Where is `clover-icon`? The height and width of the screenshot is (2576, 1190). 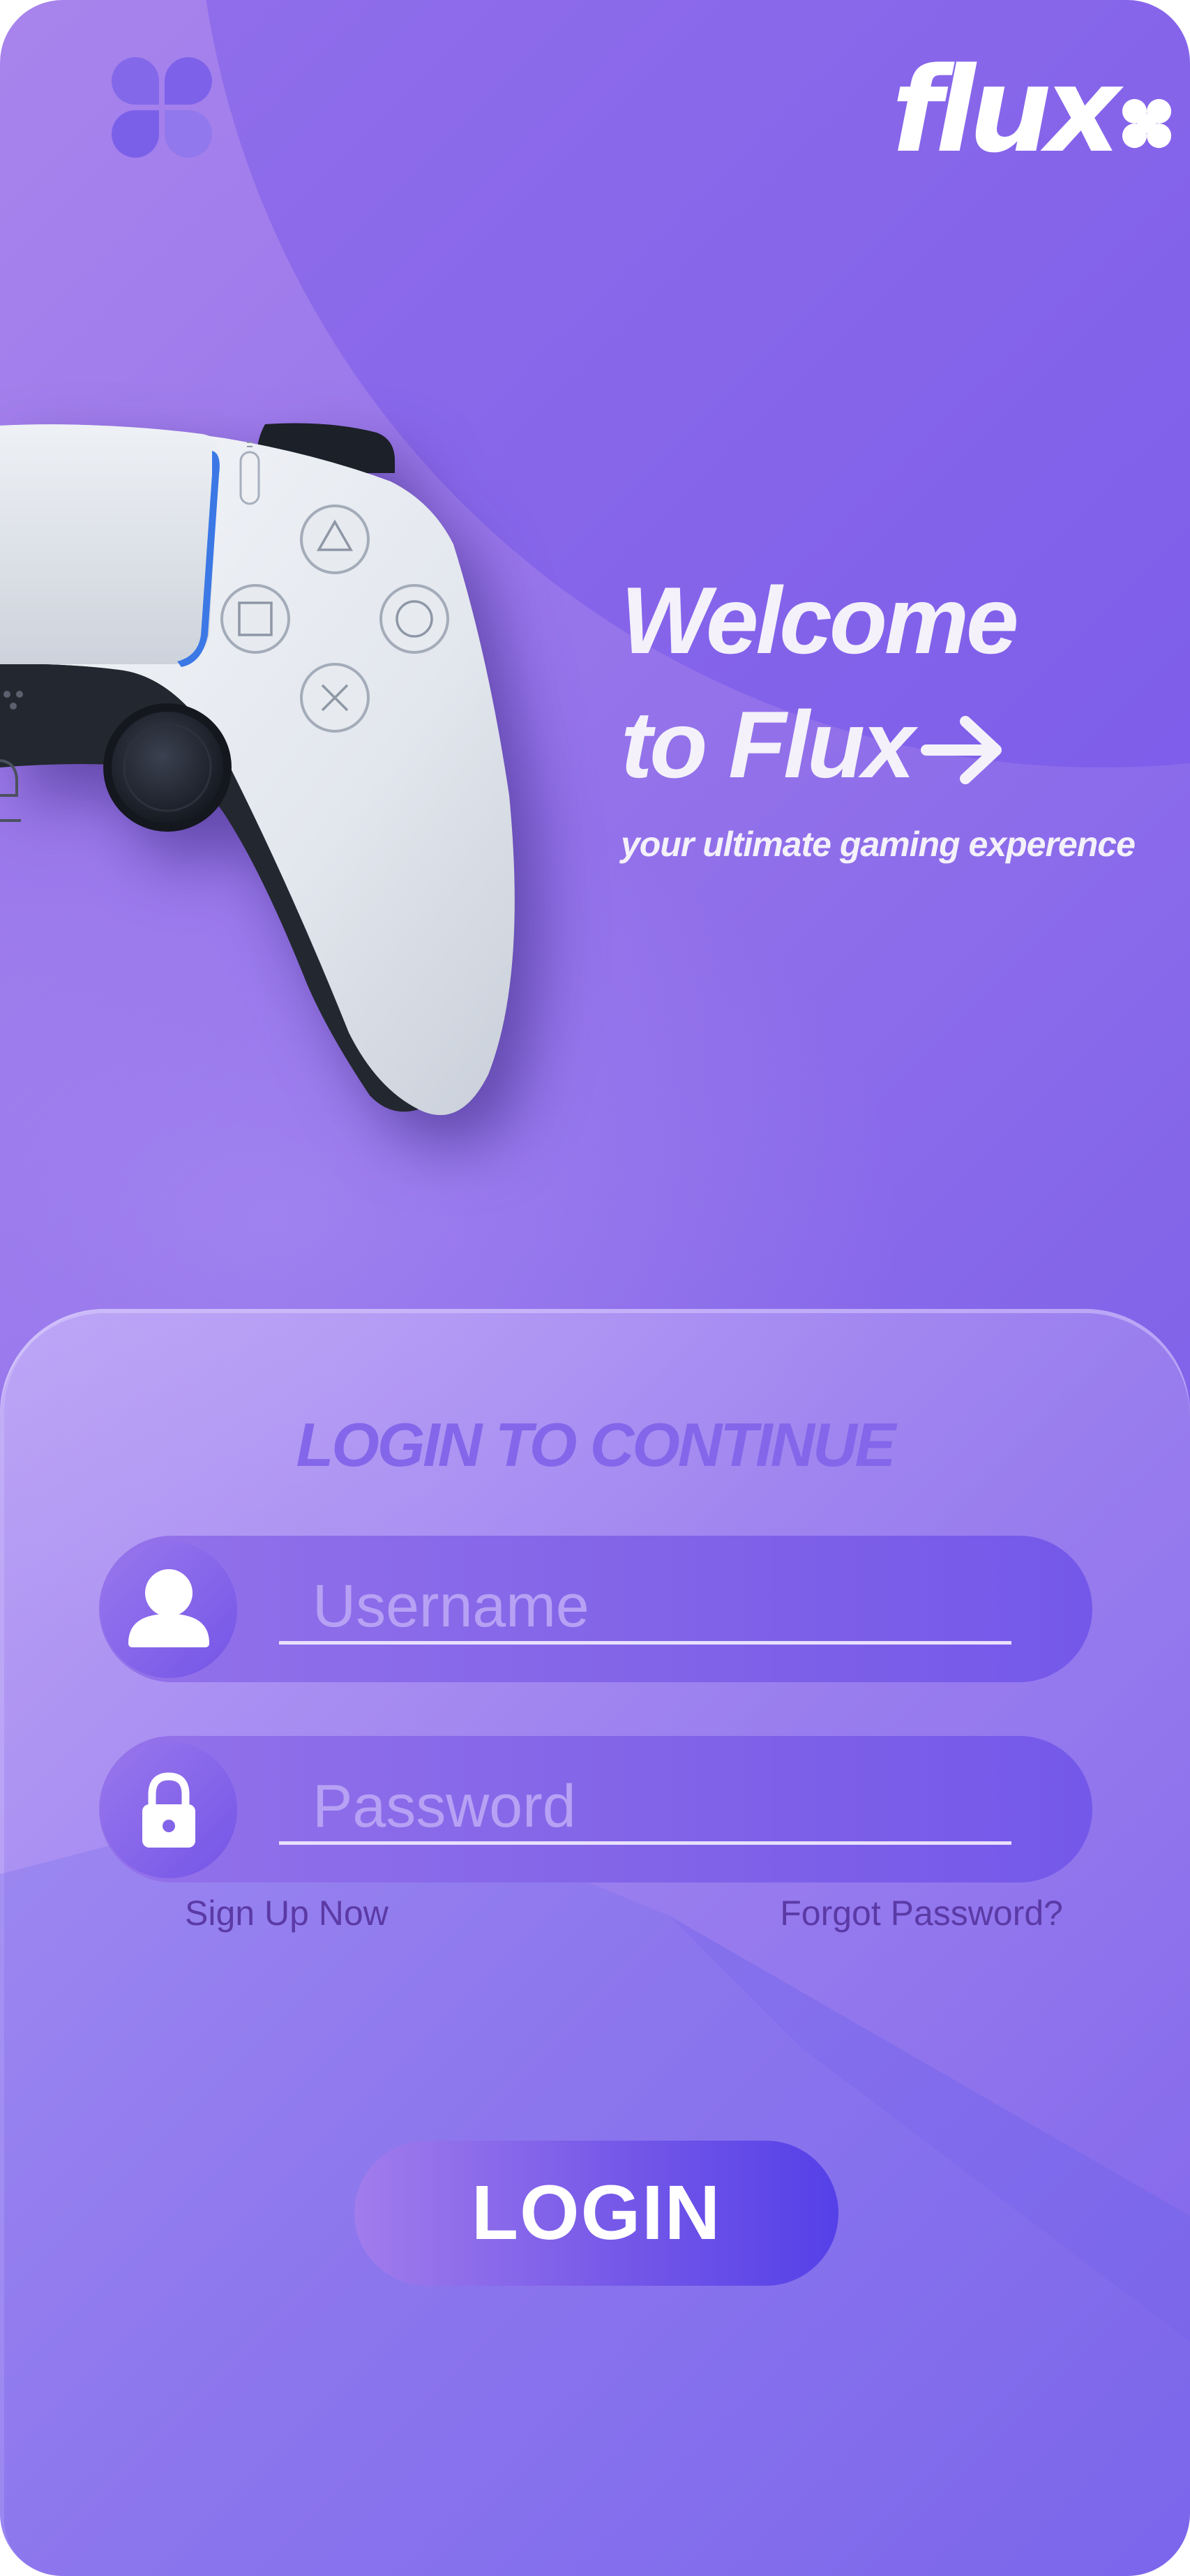
clover-icon is located at coordinates (164, 110).